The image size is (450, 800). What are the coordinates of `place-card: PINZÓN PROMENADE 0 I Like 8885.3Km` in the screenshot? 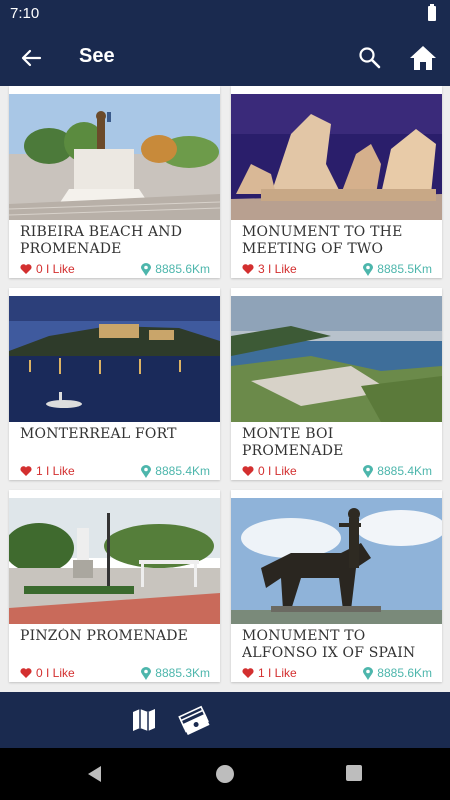 It's located at (114, 586).